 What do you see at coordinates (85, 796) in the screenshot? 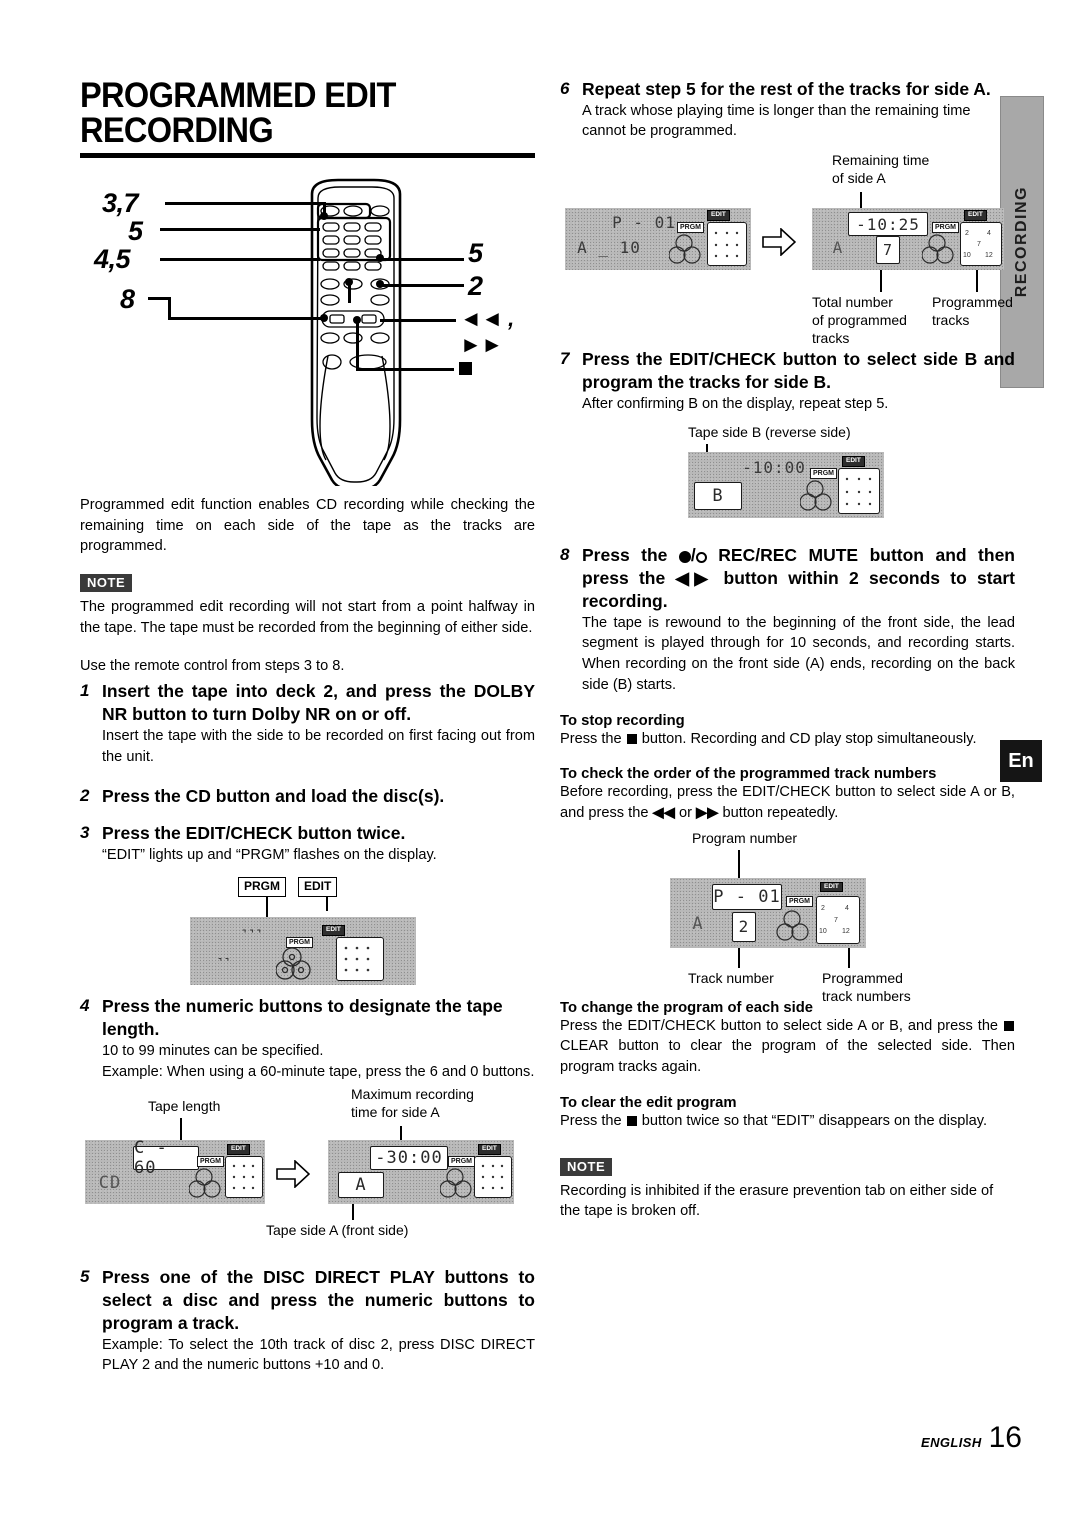
I see `step-2-number: 2` at bounding box center [85, 796].